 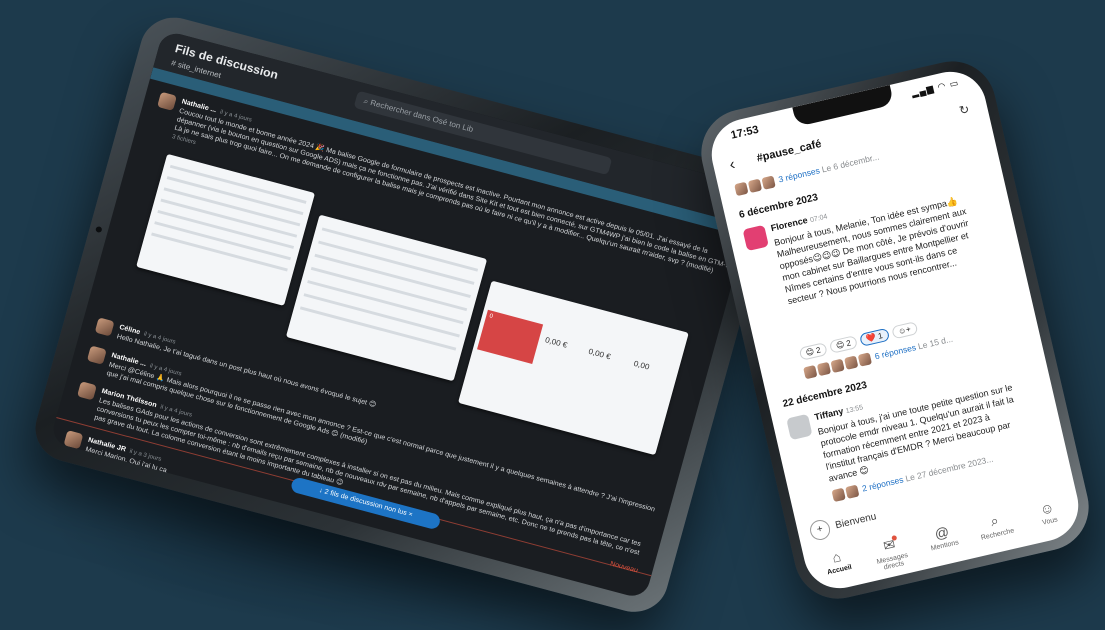 What do you see at coordinates (744, 132) in the screenshot?
I see `status-time: 17:53` at bounding box center [744, 132].